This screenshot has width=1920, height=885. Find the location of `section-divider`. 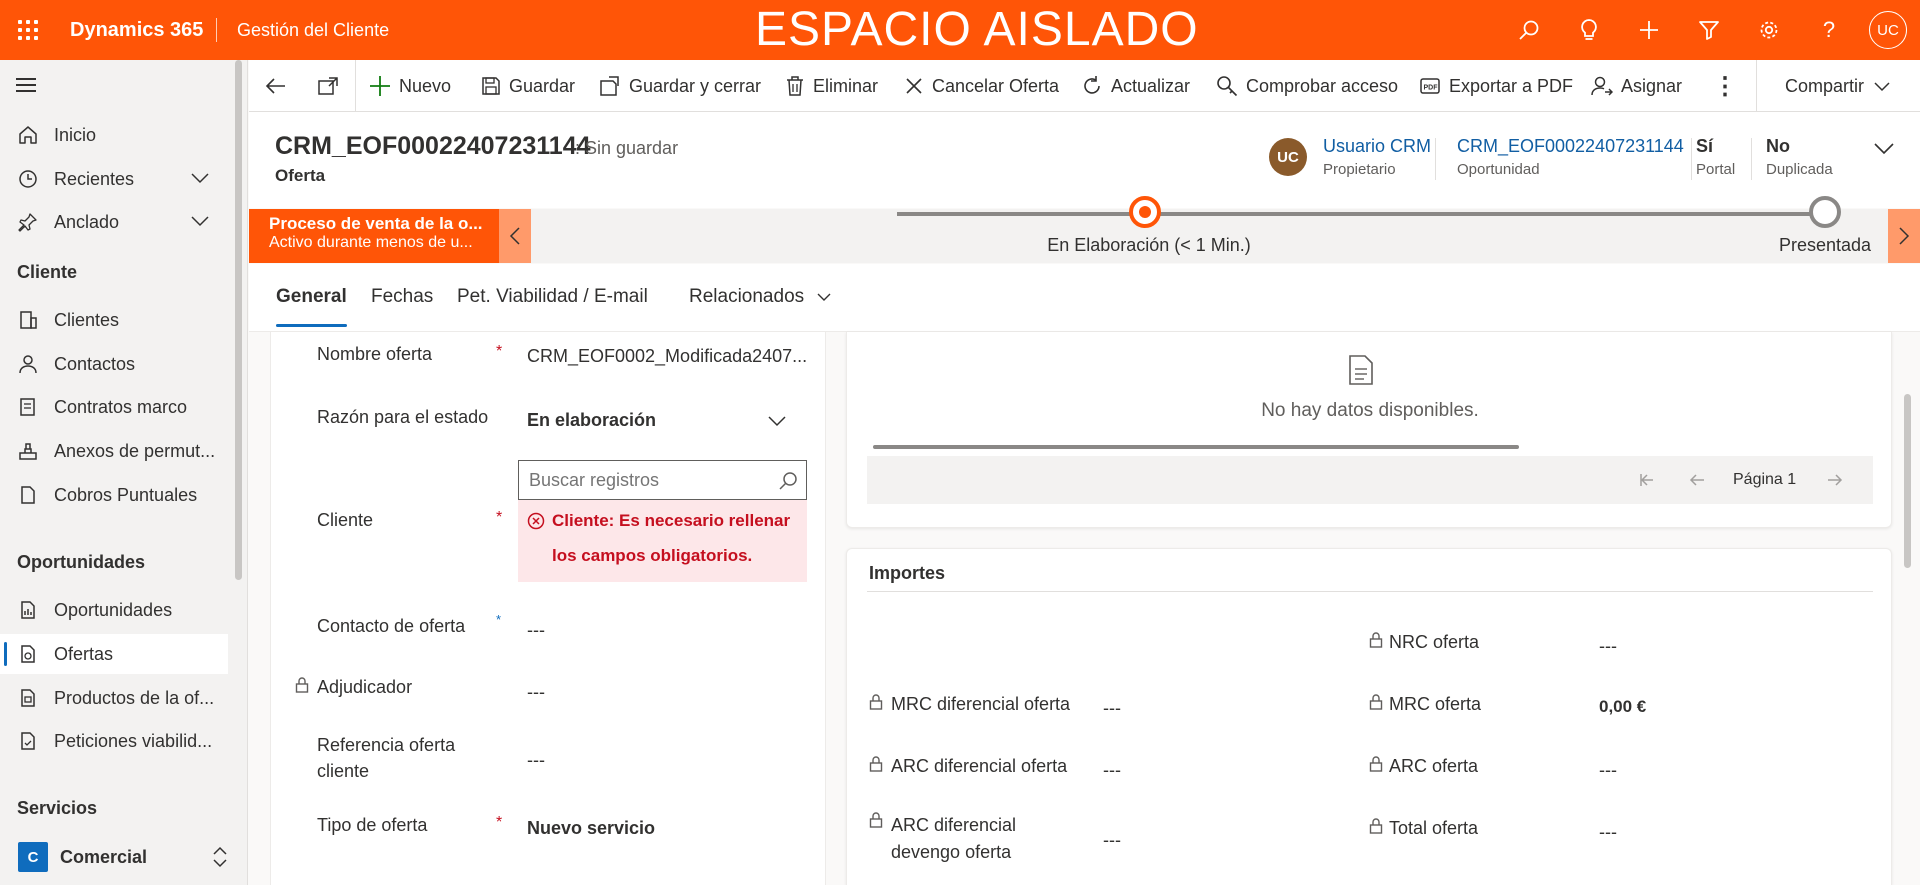

section-divider is located at coordinates (1370, 591).